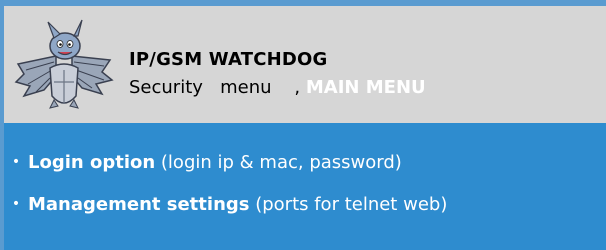 Image resolution: width=606 pixels, height=250 pixels. I want to click on menu-item-label: Management settings, so click(138, 204).